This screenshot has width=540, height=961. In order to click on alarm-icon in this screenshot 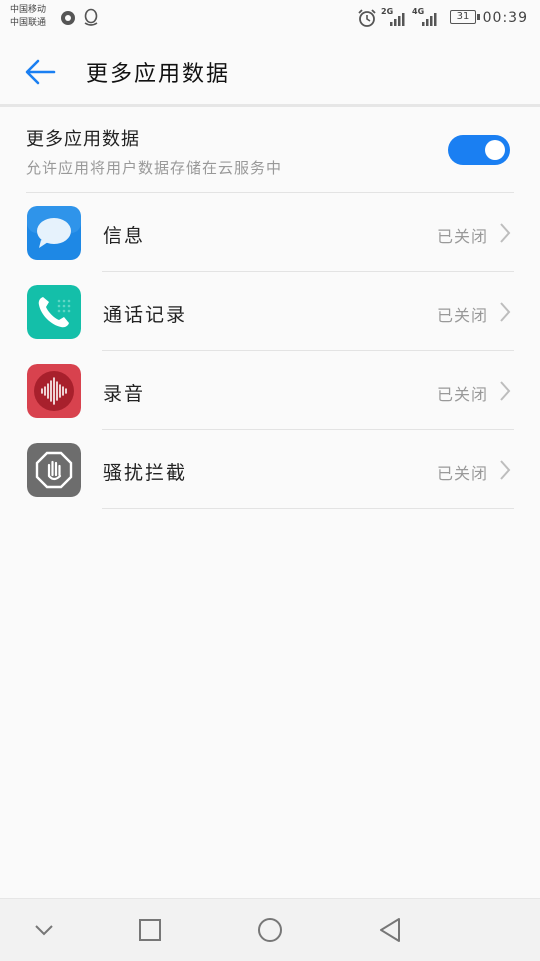, I will do `click(367, 18)`.